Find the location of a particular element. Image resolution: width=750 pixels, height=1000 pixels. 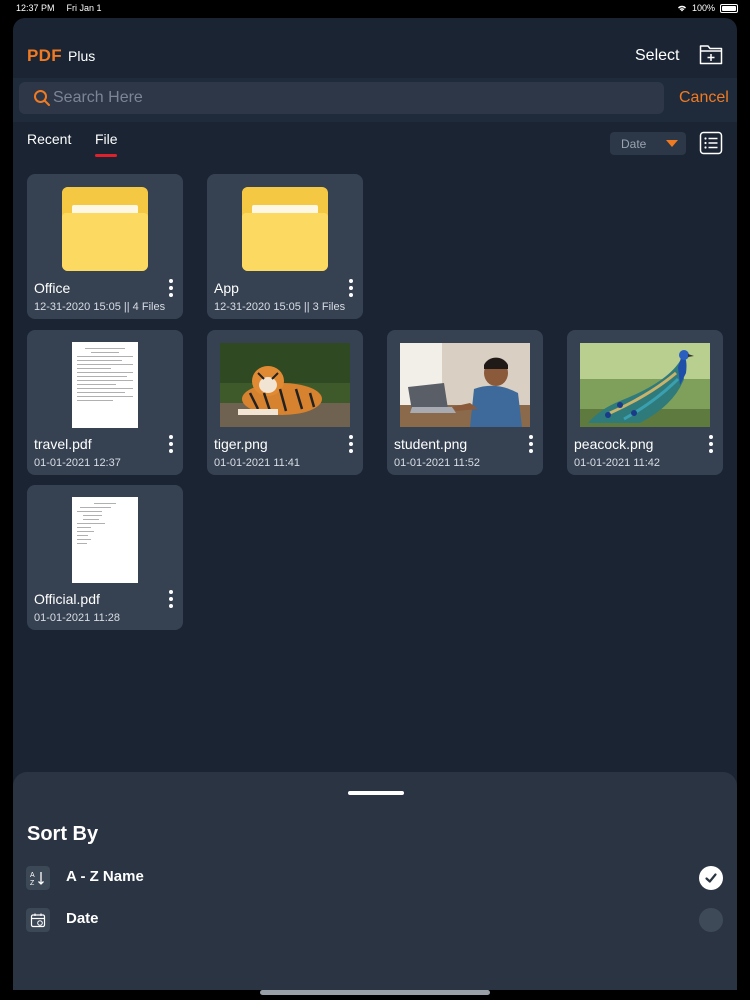

item-meta: 01-01-2021 11:28 is located at coordinates (77, 618).